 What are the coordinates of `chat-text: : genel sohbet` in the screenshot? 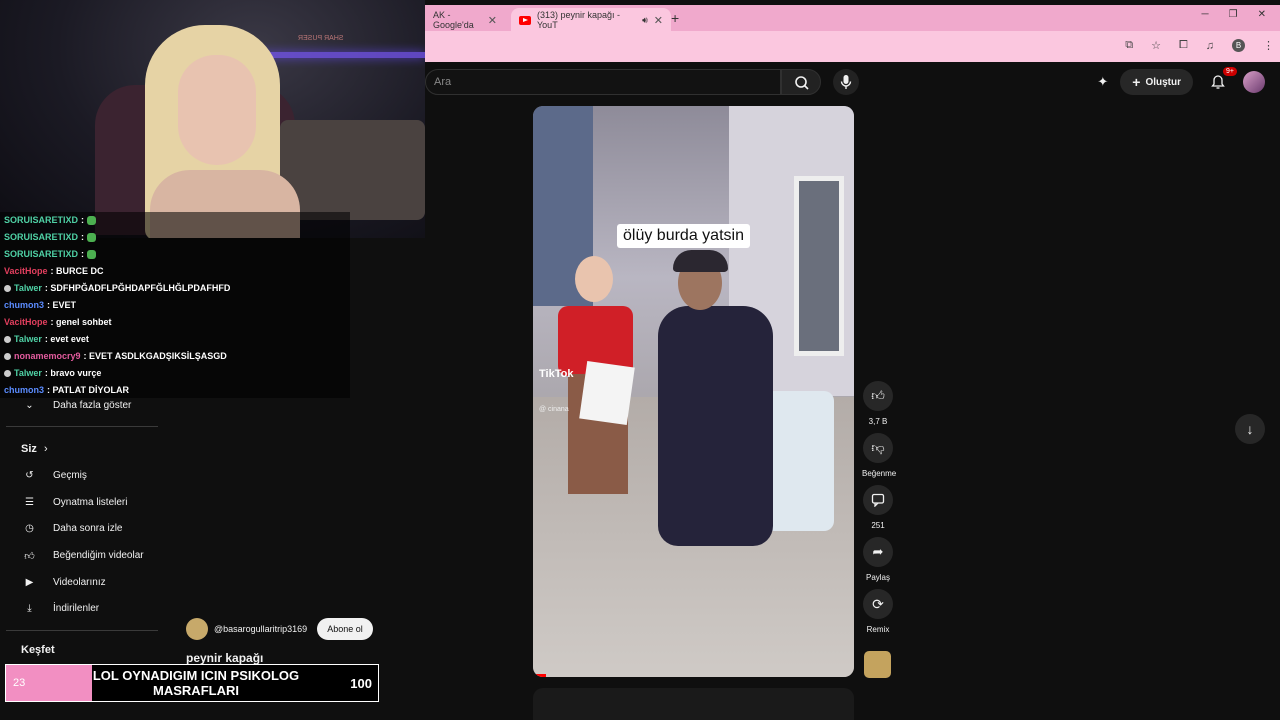 It's located at (81, 322).